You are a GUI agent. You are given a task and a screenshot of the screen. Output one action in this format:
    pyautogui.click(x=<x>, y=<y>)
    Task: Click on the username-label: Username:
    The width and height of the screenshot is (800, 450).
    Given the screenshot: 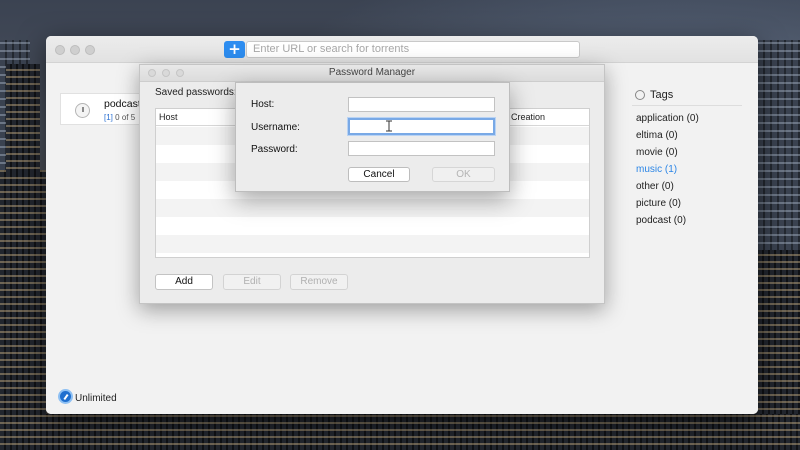 What is the action you would take?
    pyautogui.click(x=275, y=127)
    